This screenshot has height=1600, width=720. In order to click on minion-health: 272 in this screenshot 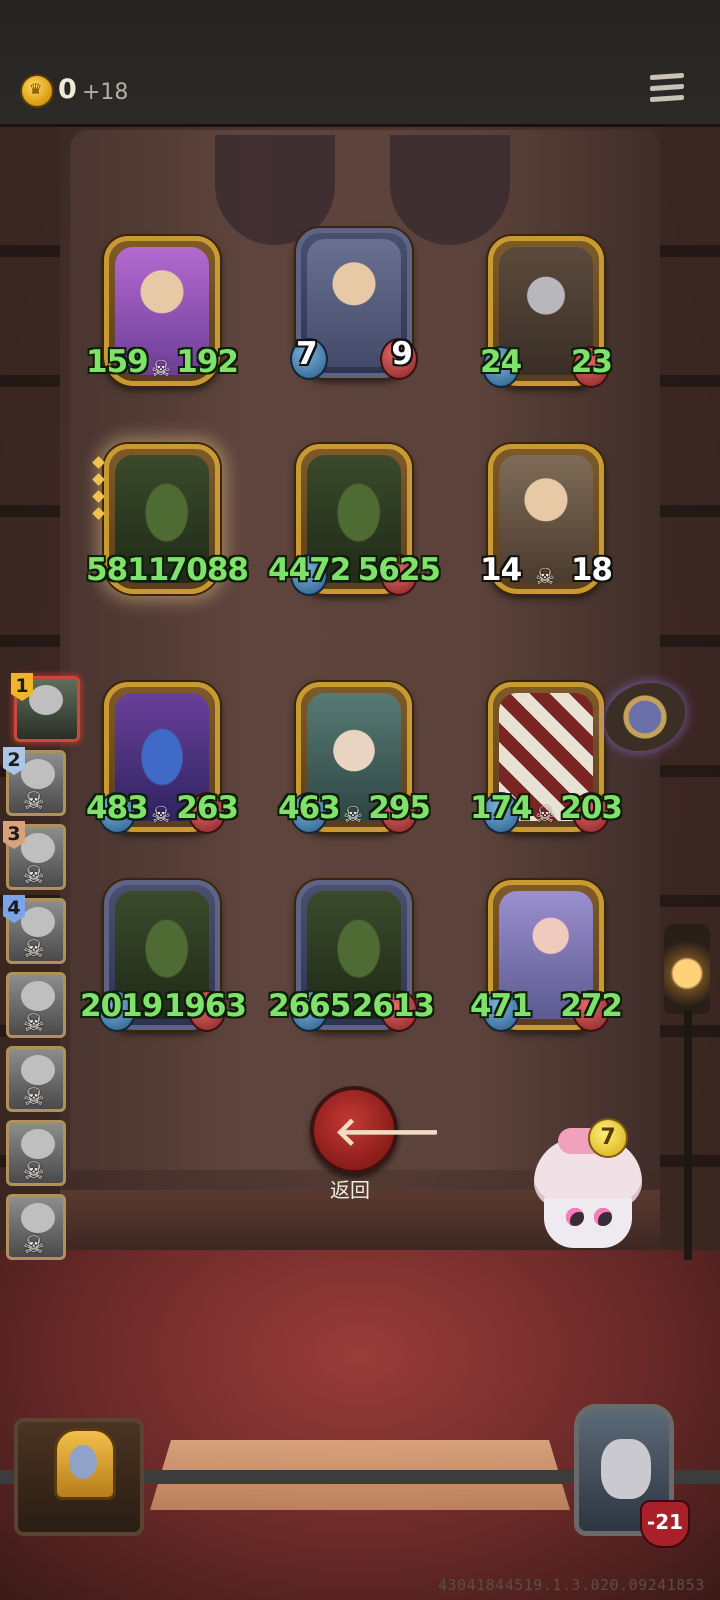, I will do `click(591, 1006)`.